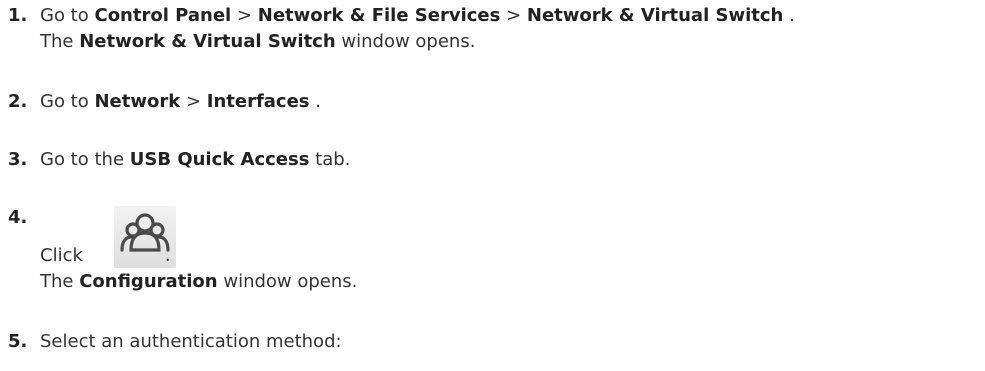  Describe the element at coordinates (61, 255) in the screenshot. I see `text: Click` at that location.